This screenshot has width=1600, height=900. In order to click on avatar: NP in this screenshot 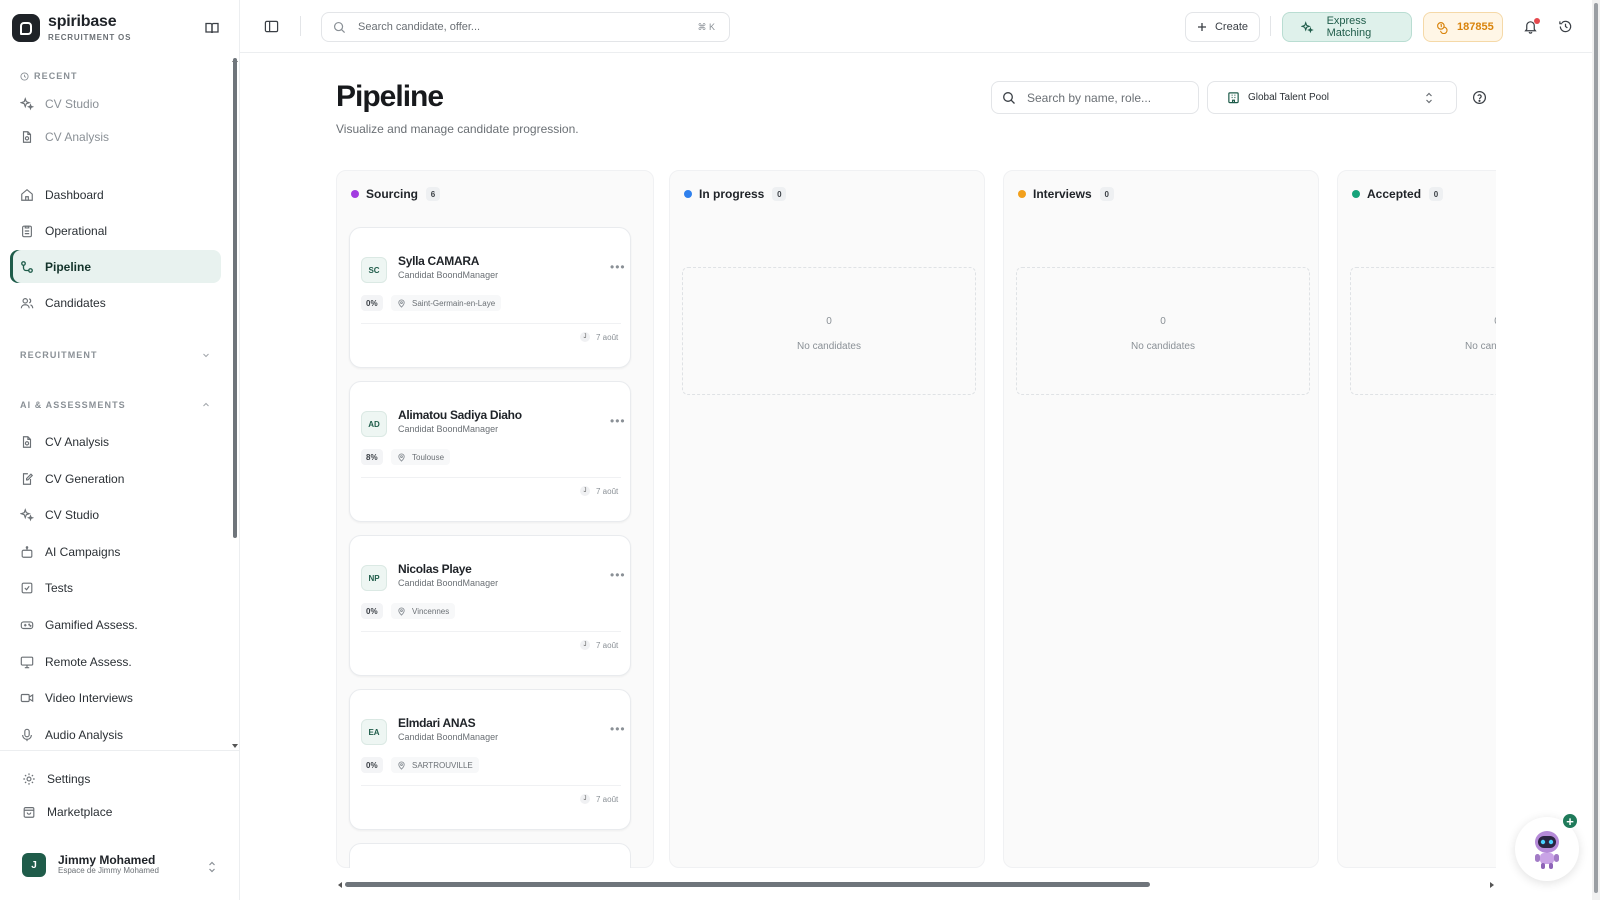, I will do `click(374, 578)`.